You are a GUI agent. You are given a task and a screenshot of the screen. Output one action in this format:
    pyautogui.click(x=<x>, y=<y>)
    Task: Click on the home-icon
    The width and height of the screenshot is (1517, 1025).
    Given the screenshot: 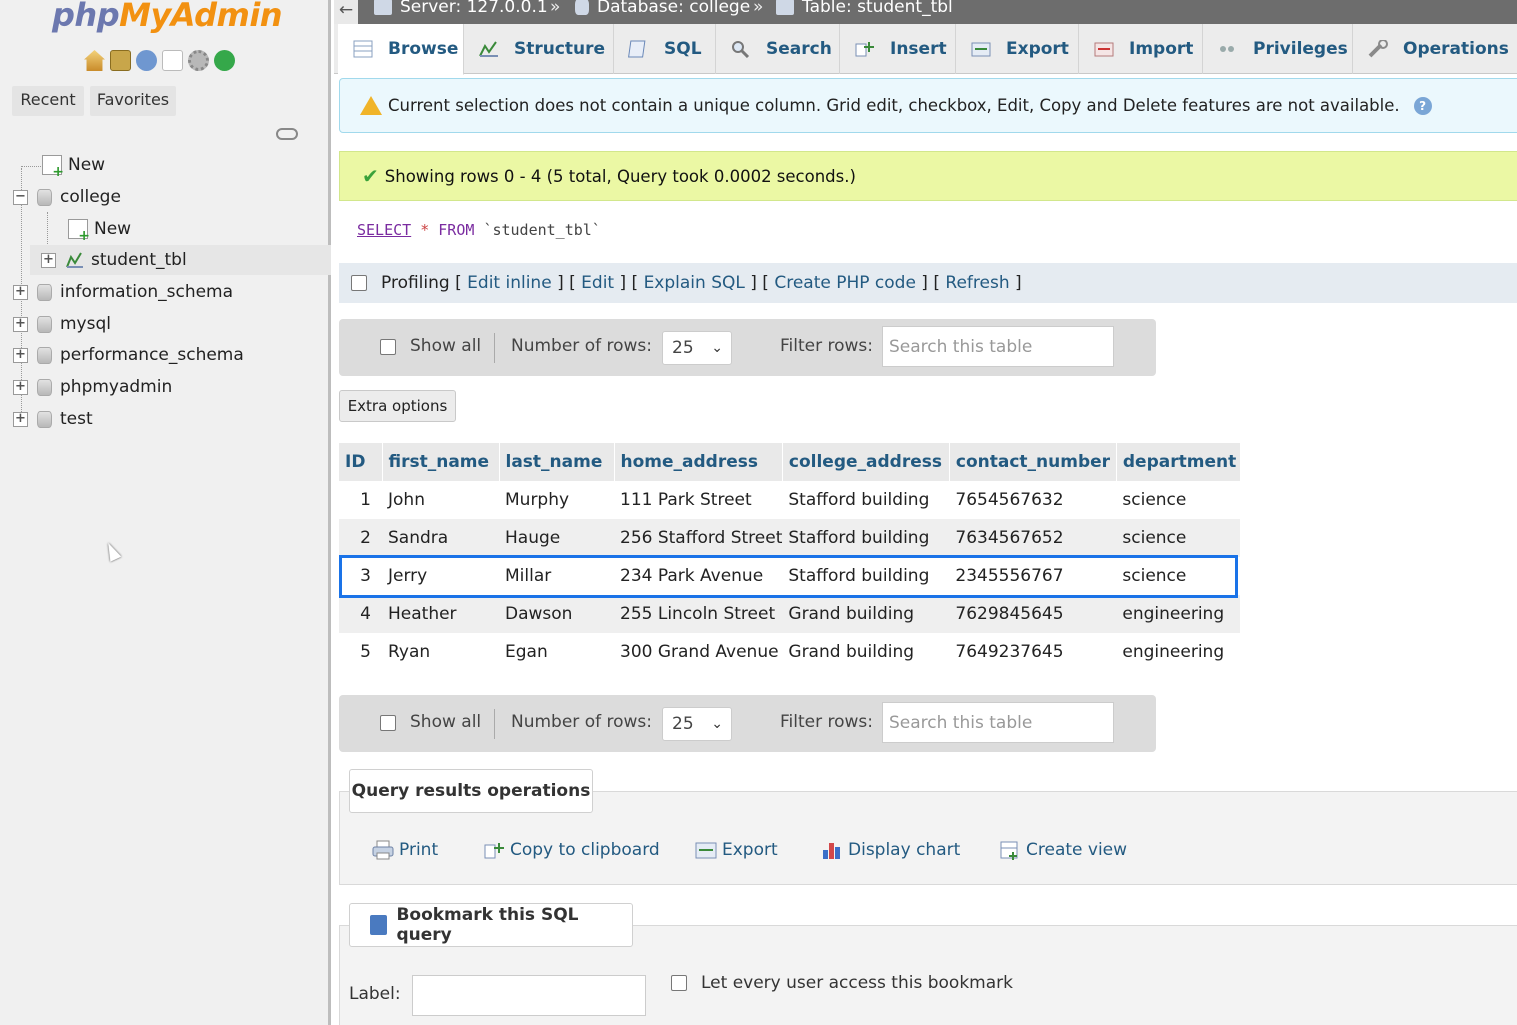 What is the action you would take?
    pyautogui.click(x=94, y=60)
    